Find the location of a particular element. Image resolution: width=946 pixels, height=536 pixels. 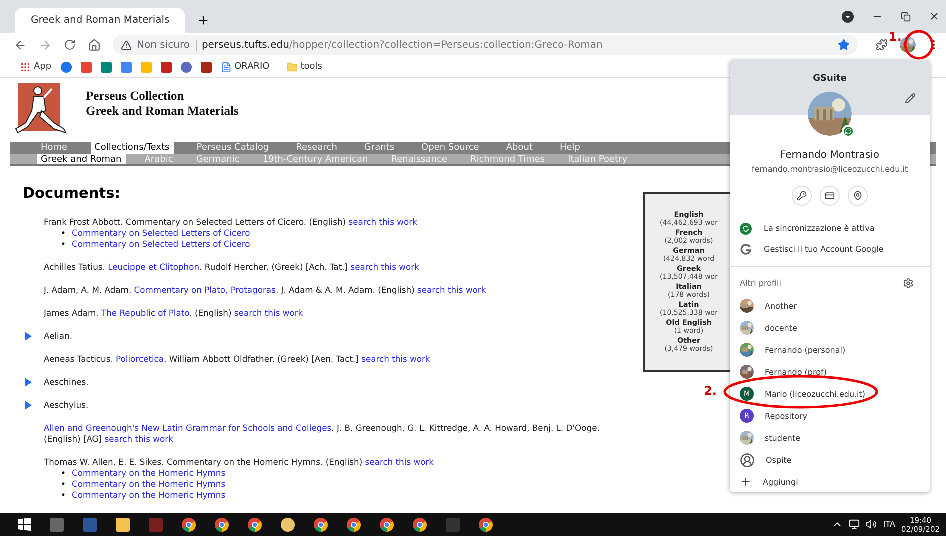

new-tab-icon is located at coordinates (203, 20).